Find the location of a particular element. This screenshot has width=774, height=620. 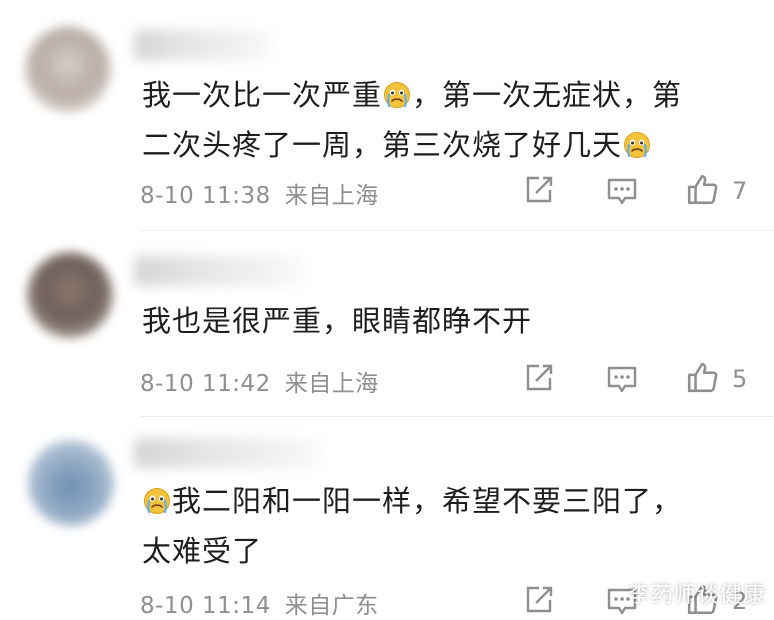

comment-text-segment: 太难受了 is located at coordinates (202, 551).